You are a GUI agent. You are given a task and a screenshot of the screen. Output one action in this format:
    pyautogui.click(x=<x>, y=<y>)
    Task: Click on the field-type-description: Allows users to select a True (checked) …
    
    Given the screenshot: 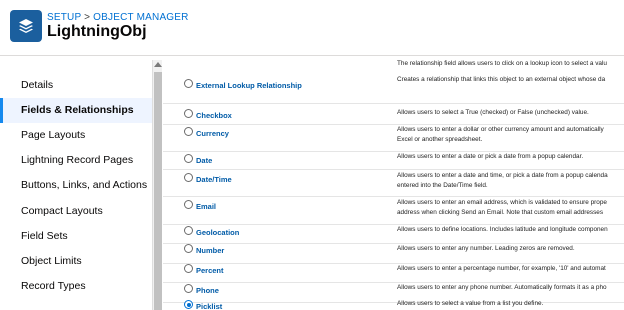 What is the action you would take?
    pyautogui.click(x=493, y=112)
    